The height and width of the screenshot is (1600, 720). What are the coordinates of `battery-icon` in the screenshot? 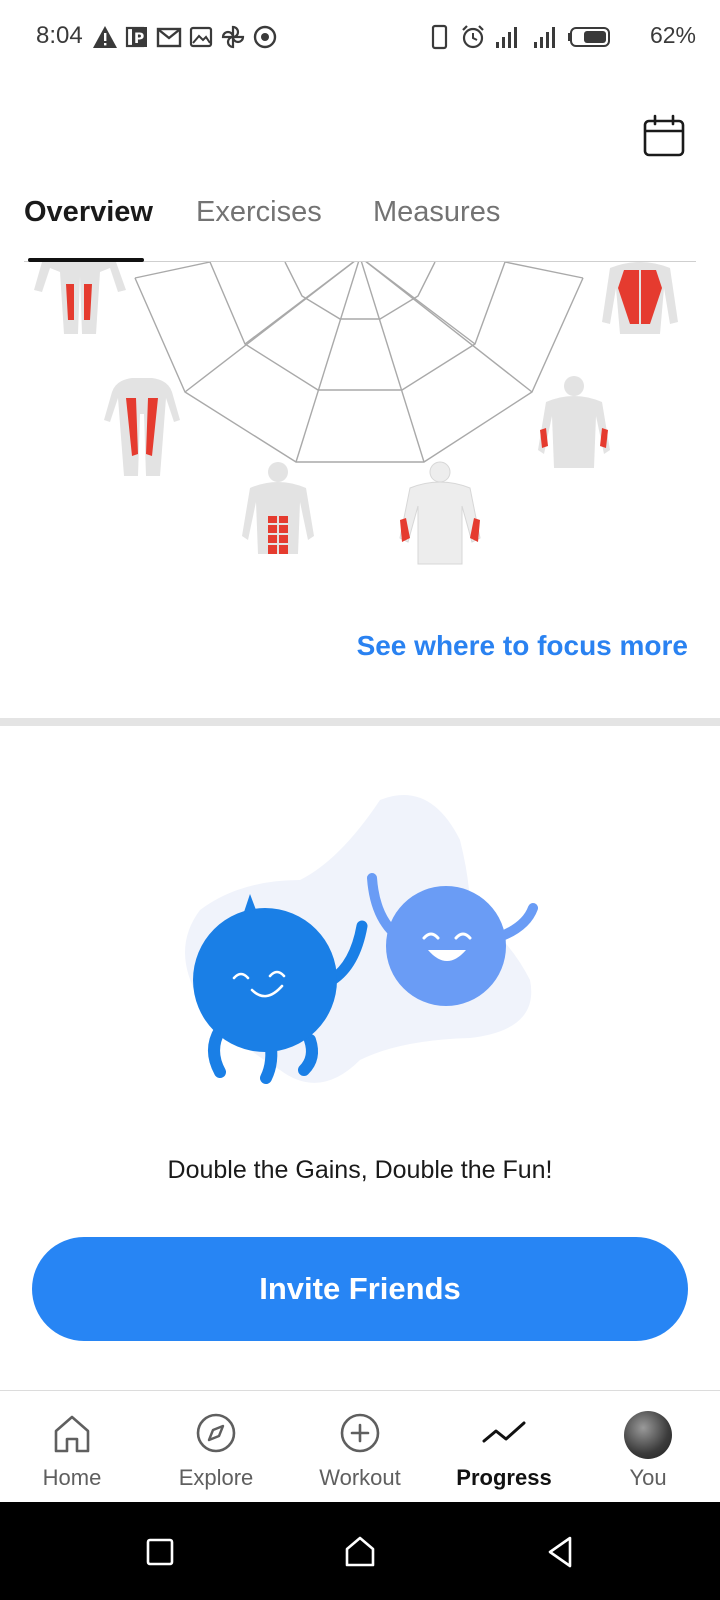 It's located at (589, 37).